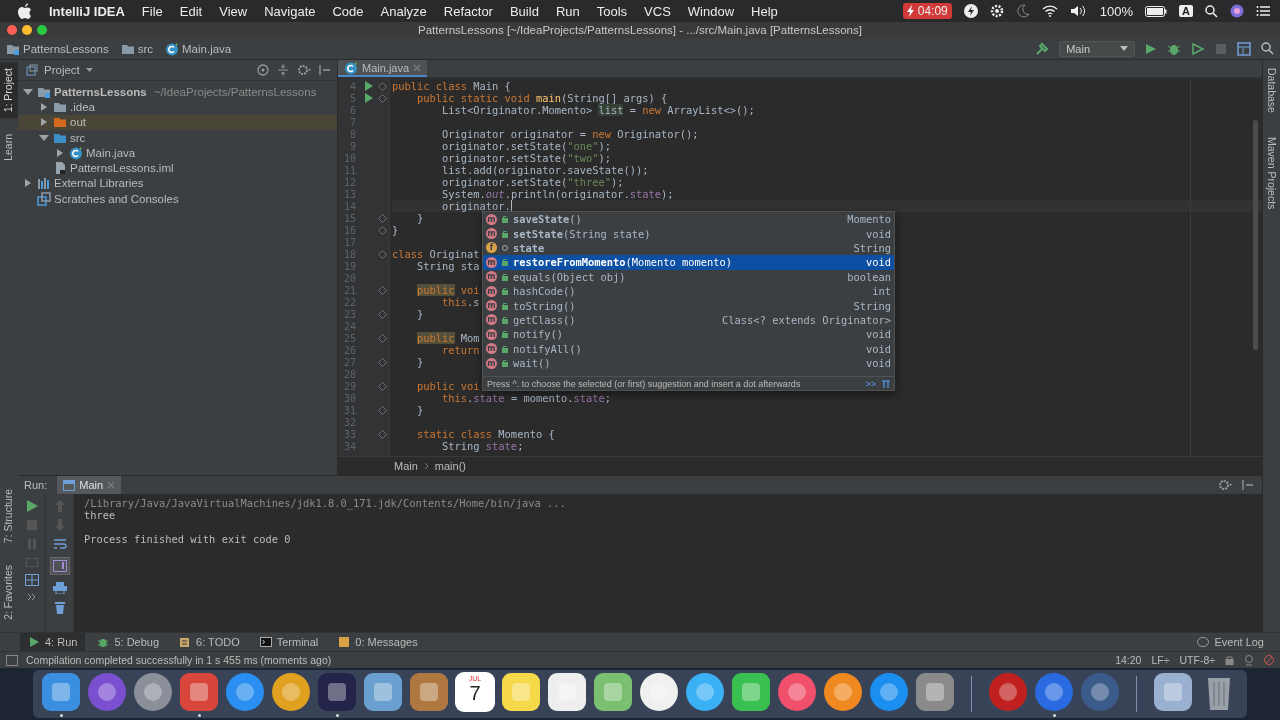 The width and height of the screenshot is (1280, 720). Describe the element at coordinates (283, 70) in the screenshot. I see `collapse-icon` at that location.